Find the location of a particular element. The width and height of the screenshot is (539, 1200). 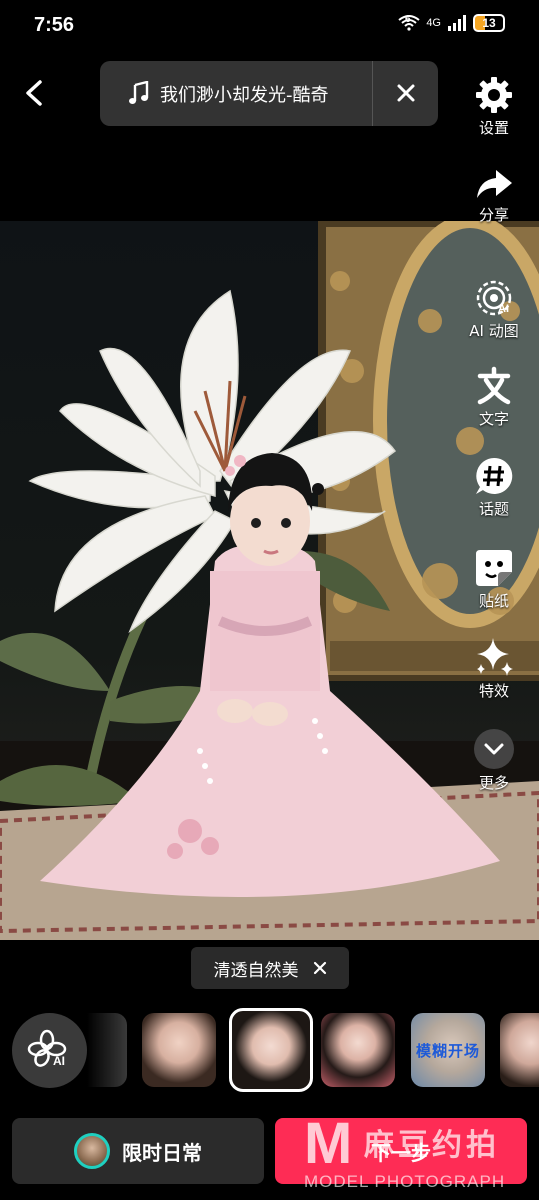

text-icon is located at coordinates (494, 385).